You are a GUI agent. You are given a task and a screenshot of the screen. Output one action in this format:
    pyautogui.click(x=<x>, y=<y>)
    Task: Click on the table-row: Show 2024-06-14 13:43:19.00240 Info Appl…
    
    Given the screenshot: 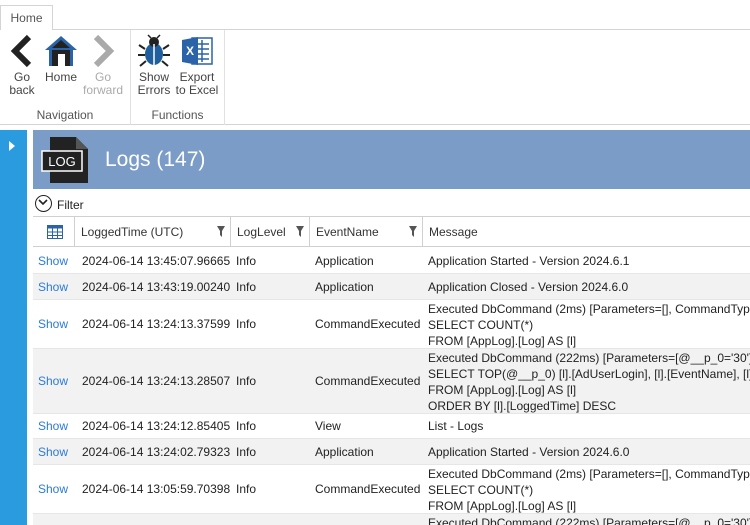 What is the action you would take?
    pyautogui.click(x=391, y=287)
    